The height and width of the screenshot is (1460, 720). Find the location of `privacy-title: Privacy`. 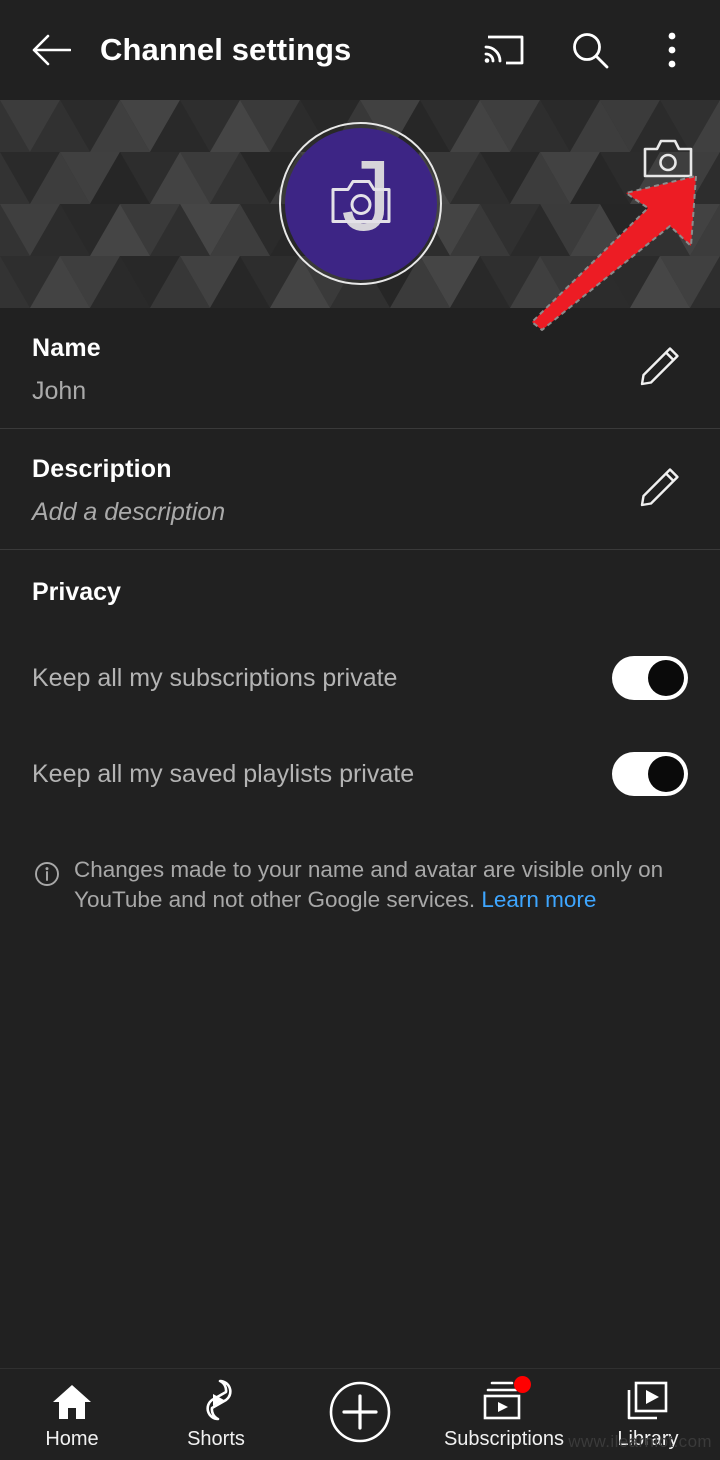

privacy-title: Privacy is located at coordinates (76, 592).